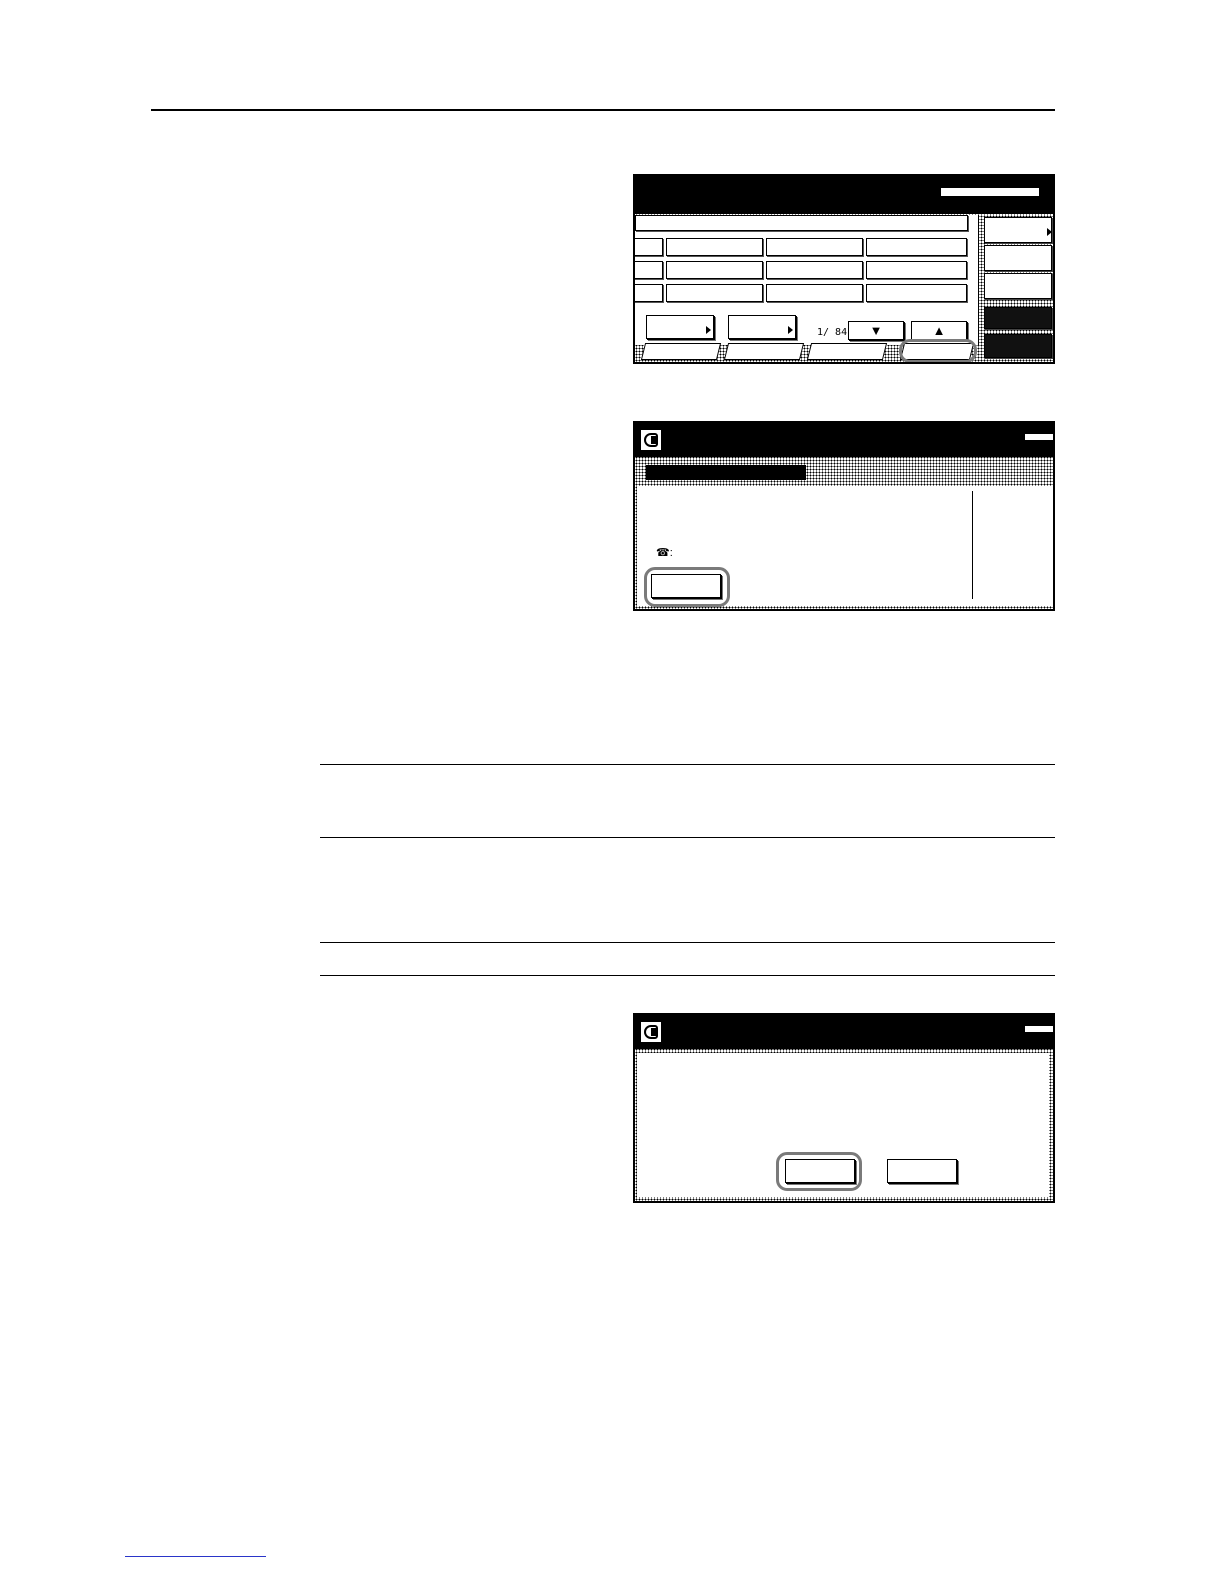 The height and width of the screenshot is (1584, 1224). What do you see at coordinates (844, 1108) in the screenshot?
I see `confirmation-screen` at bounding box center [844, 1108].